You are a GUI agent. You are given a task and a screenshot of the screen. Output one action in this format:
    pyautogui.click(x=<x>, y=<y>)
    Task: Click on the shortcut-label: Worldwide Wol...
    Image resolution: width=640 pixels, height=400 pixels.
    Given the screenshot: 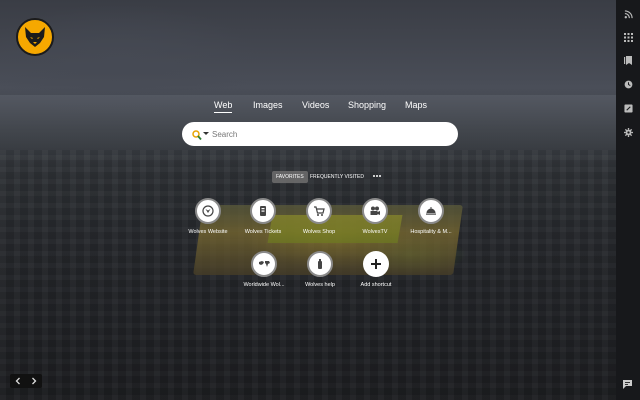 What is the action you would take?
    pyautogui.click(x=264, y=285)
    